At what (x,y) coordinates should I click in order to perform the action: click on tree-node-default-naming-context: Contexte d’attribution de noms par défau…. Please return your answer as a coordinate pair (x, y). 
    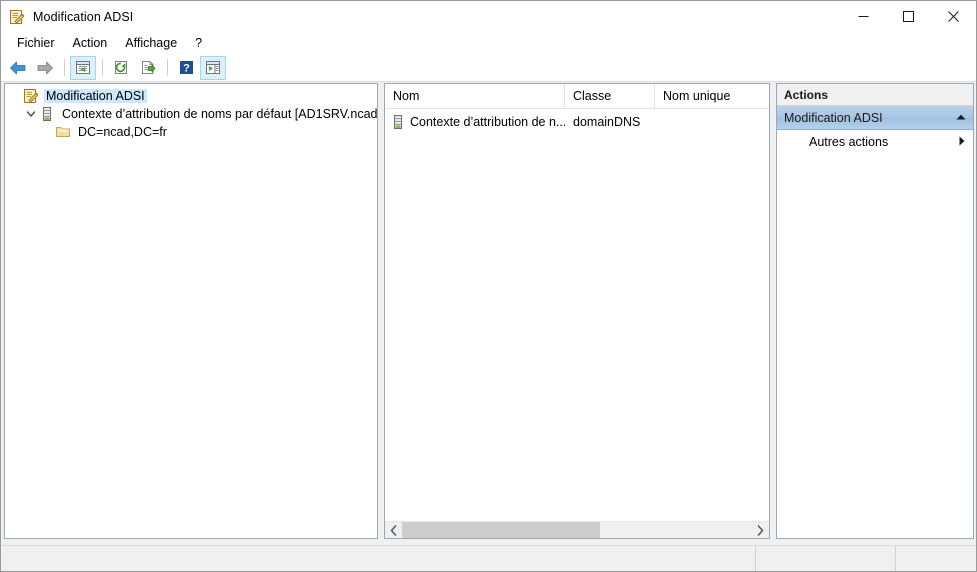
    Looking at the image, I should click on (191, 114).